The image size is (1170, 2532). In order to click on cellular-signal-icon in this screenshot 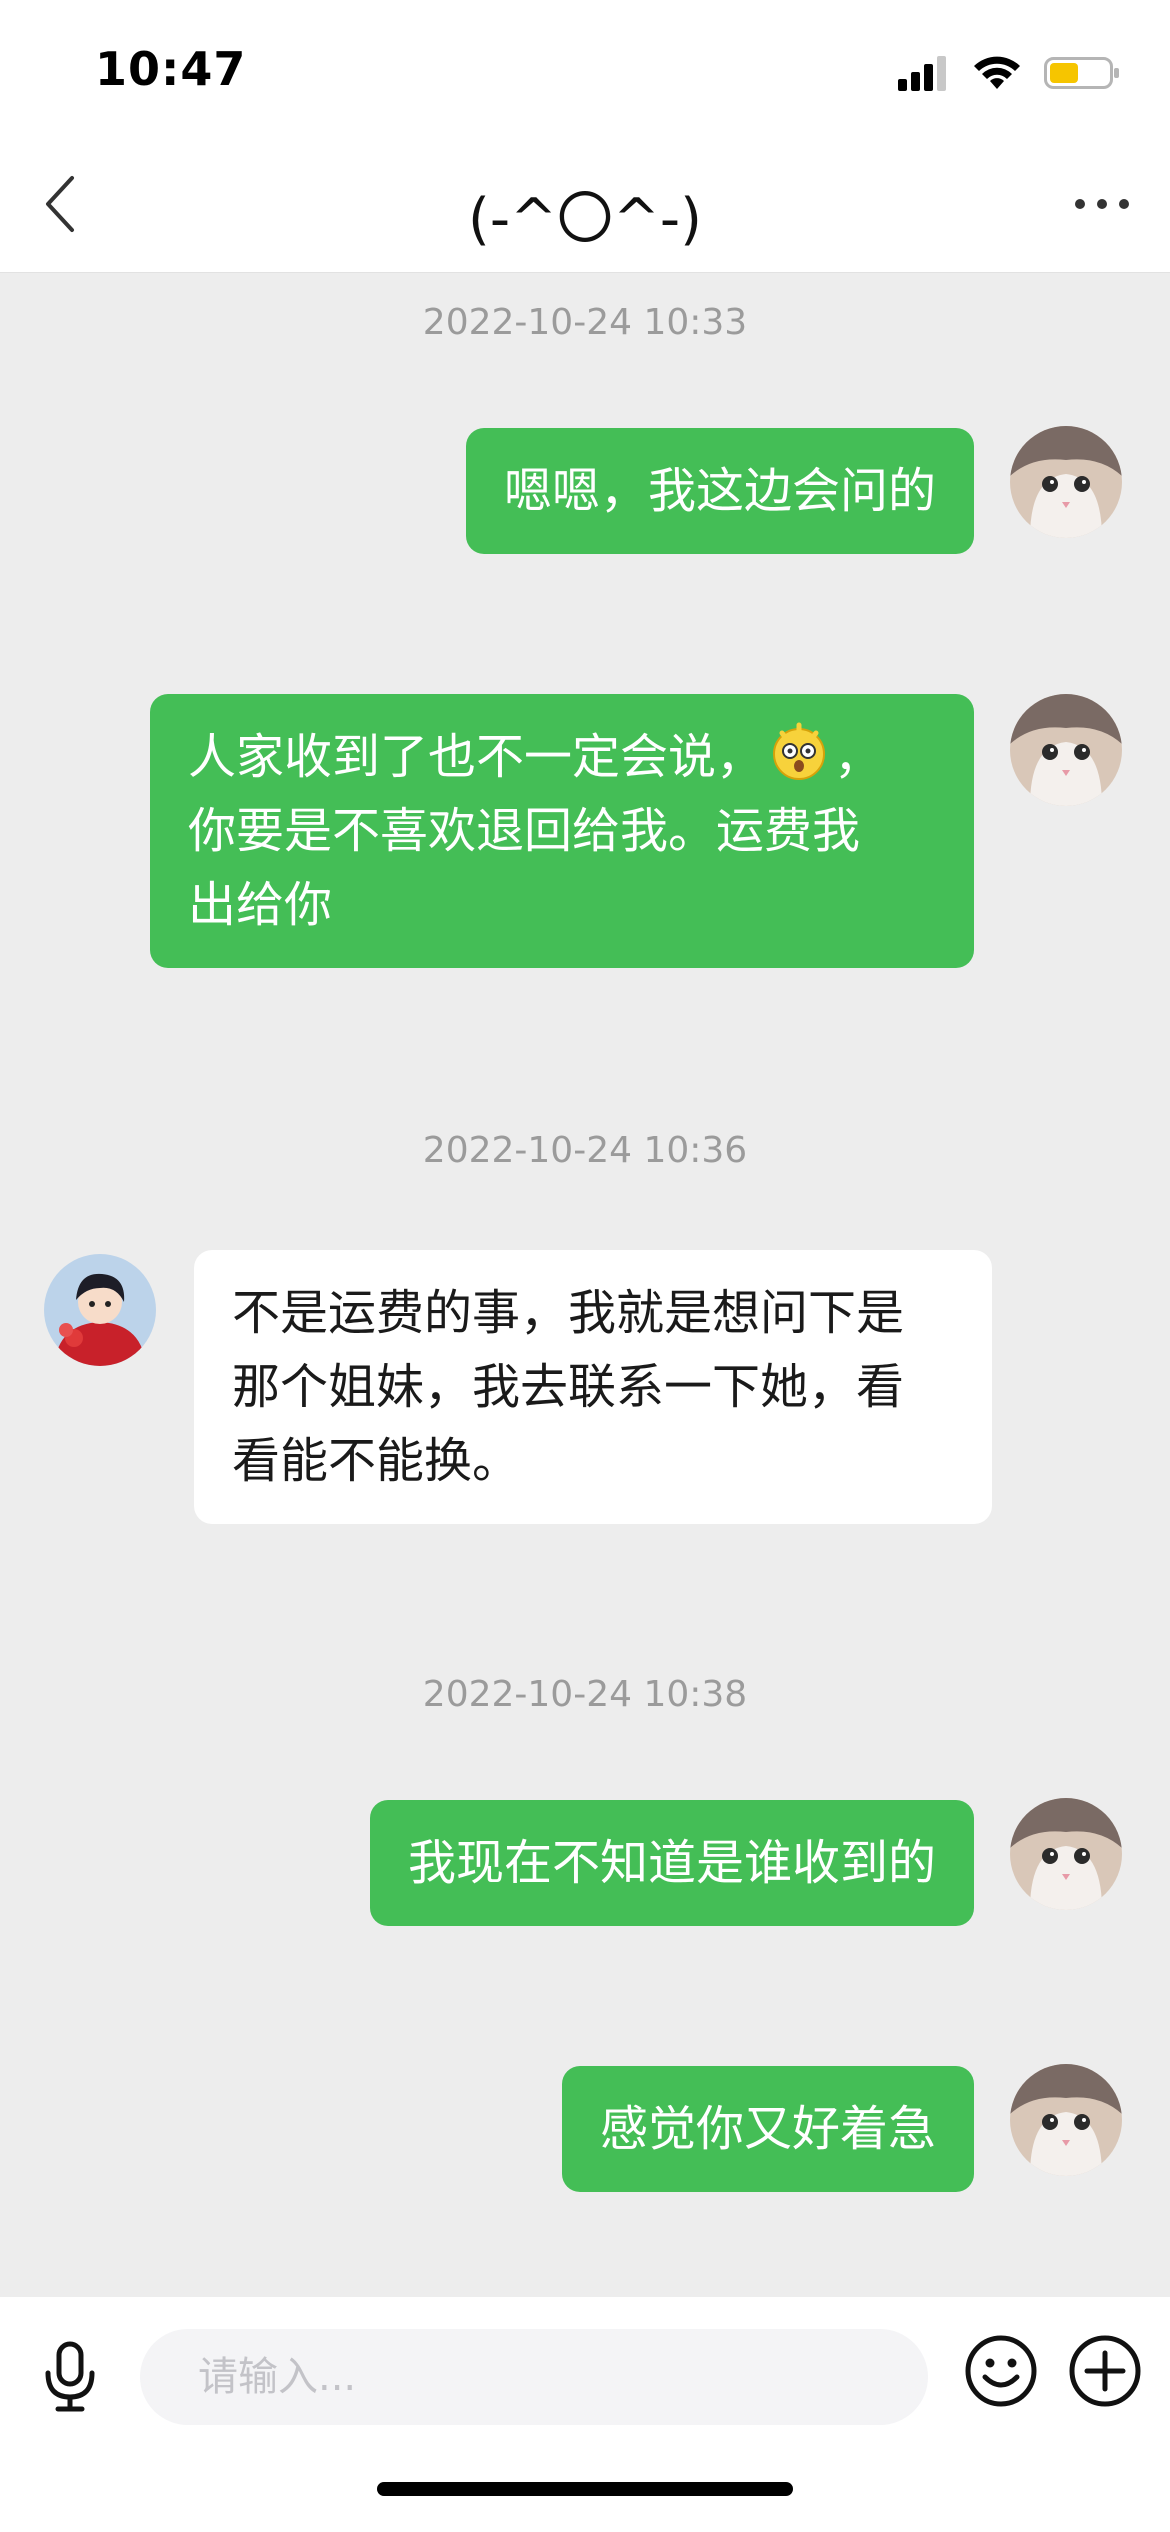, I will do `click(922, 73)`.